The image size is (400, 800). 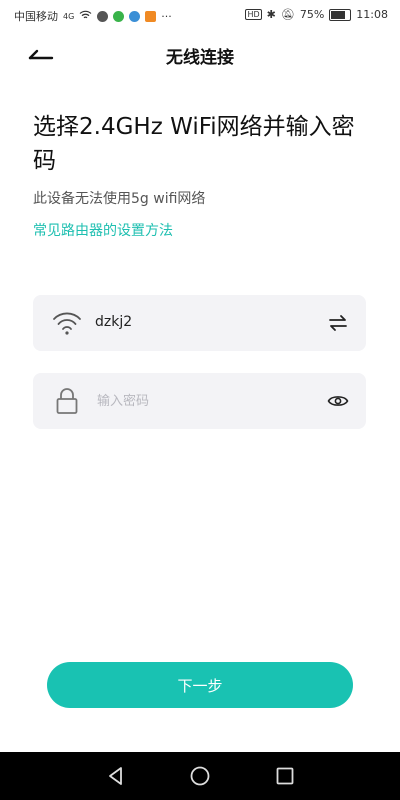 I want to click on password-field, so click(x=199, y=401).